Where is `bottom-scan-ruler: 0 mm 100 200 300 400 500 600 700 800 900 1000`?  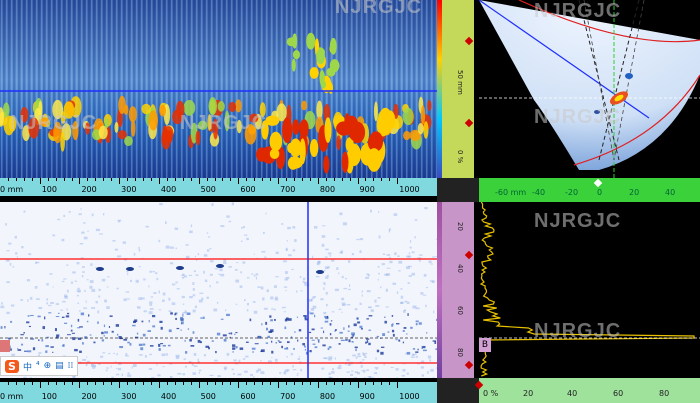
bottom-scan-ruler: 0 mm 100 200 300 400 500 600 700 800 900 1000 is located at coordinates (218, 392).